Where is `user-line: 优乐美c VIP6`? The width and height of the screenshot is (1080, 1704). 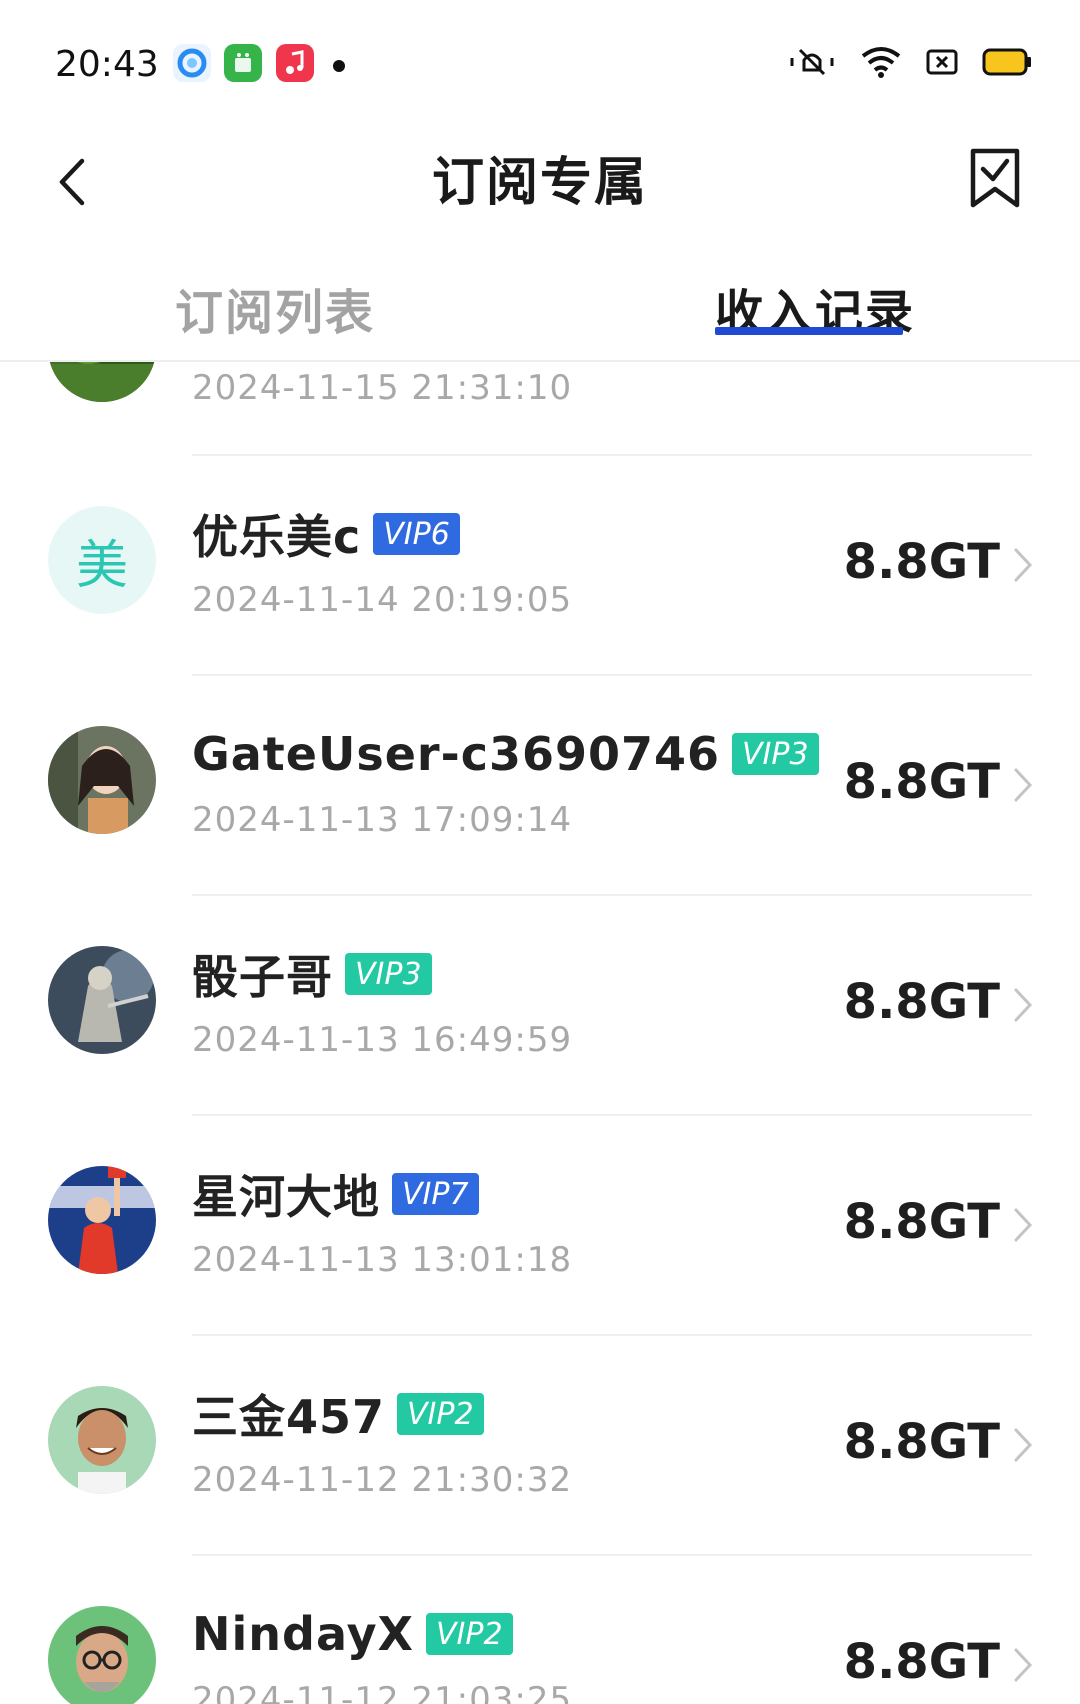
user-line: 优乐美c VIP6 is located at coordinates (326, 534).